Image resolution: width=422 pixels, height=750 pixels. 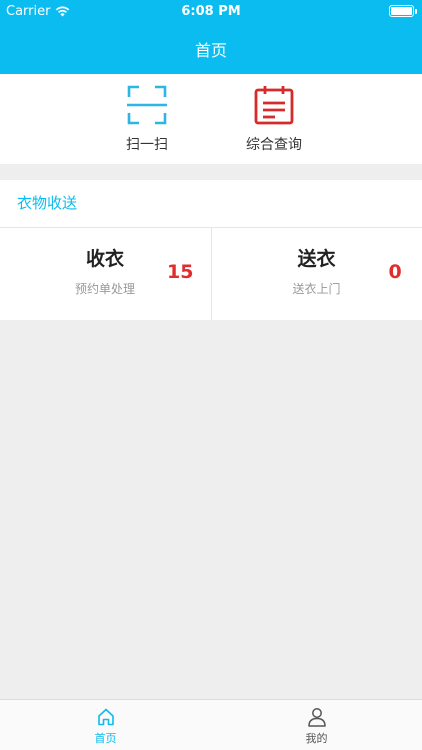 I want to click on battery-icon, so click(x=403, y=11).